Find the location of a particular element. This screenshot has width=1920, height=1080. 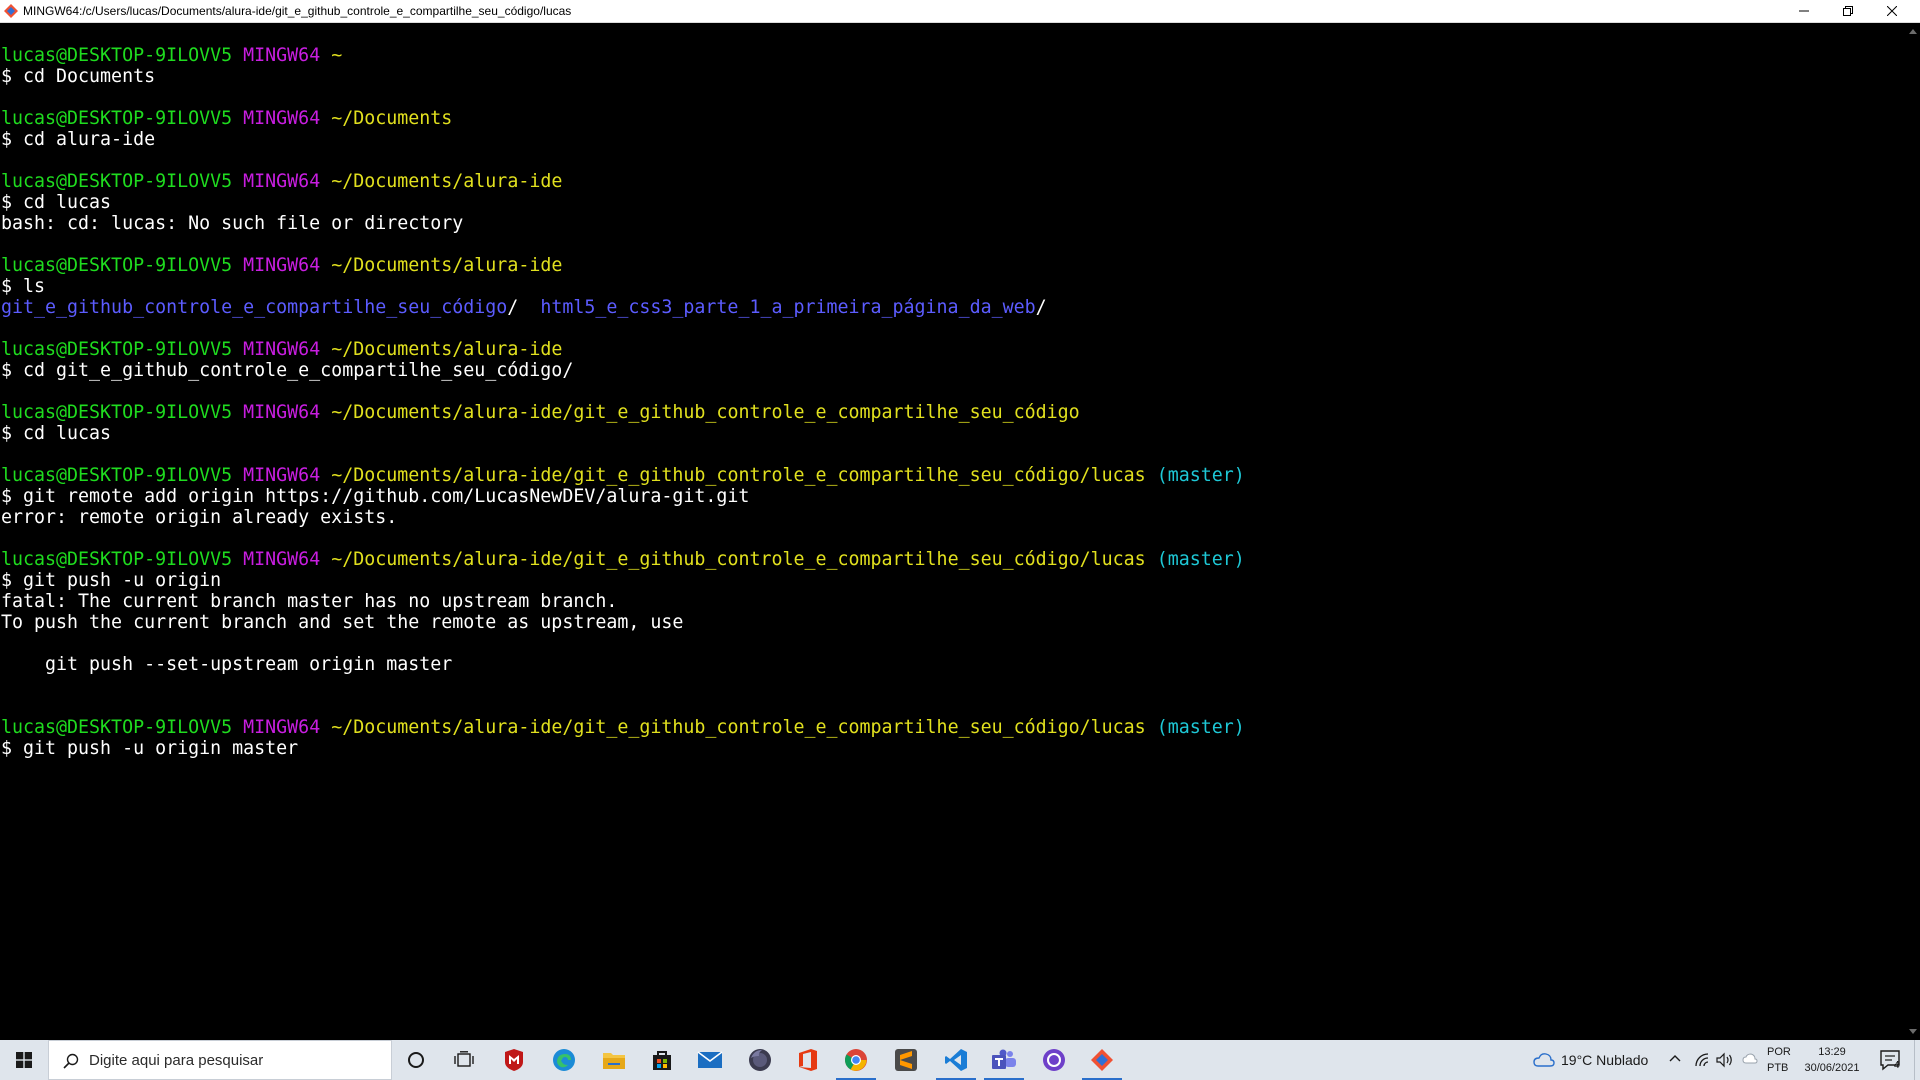

taskbar-app-vscode is located at coordinates (956, 1060).